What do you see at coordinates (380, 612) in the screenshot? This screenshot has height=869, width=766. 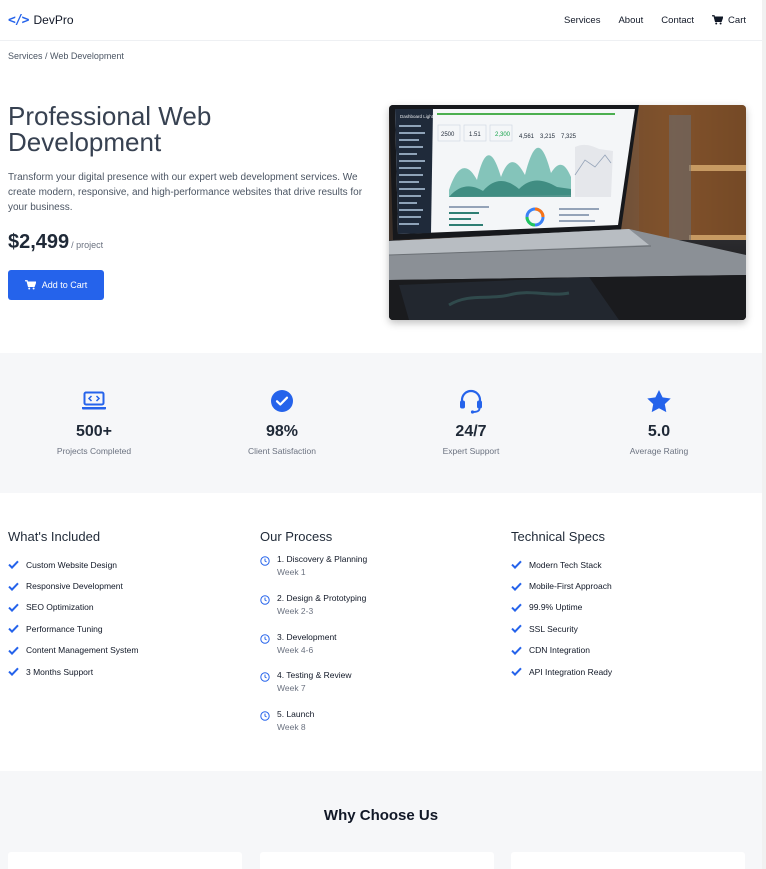 I see `process-step: 2. Design & Prototyping Week 2-3` at bounding box center [380, 612].